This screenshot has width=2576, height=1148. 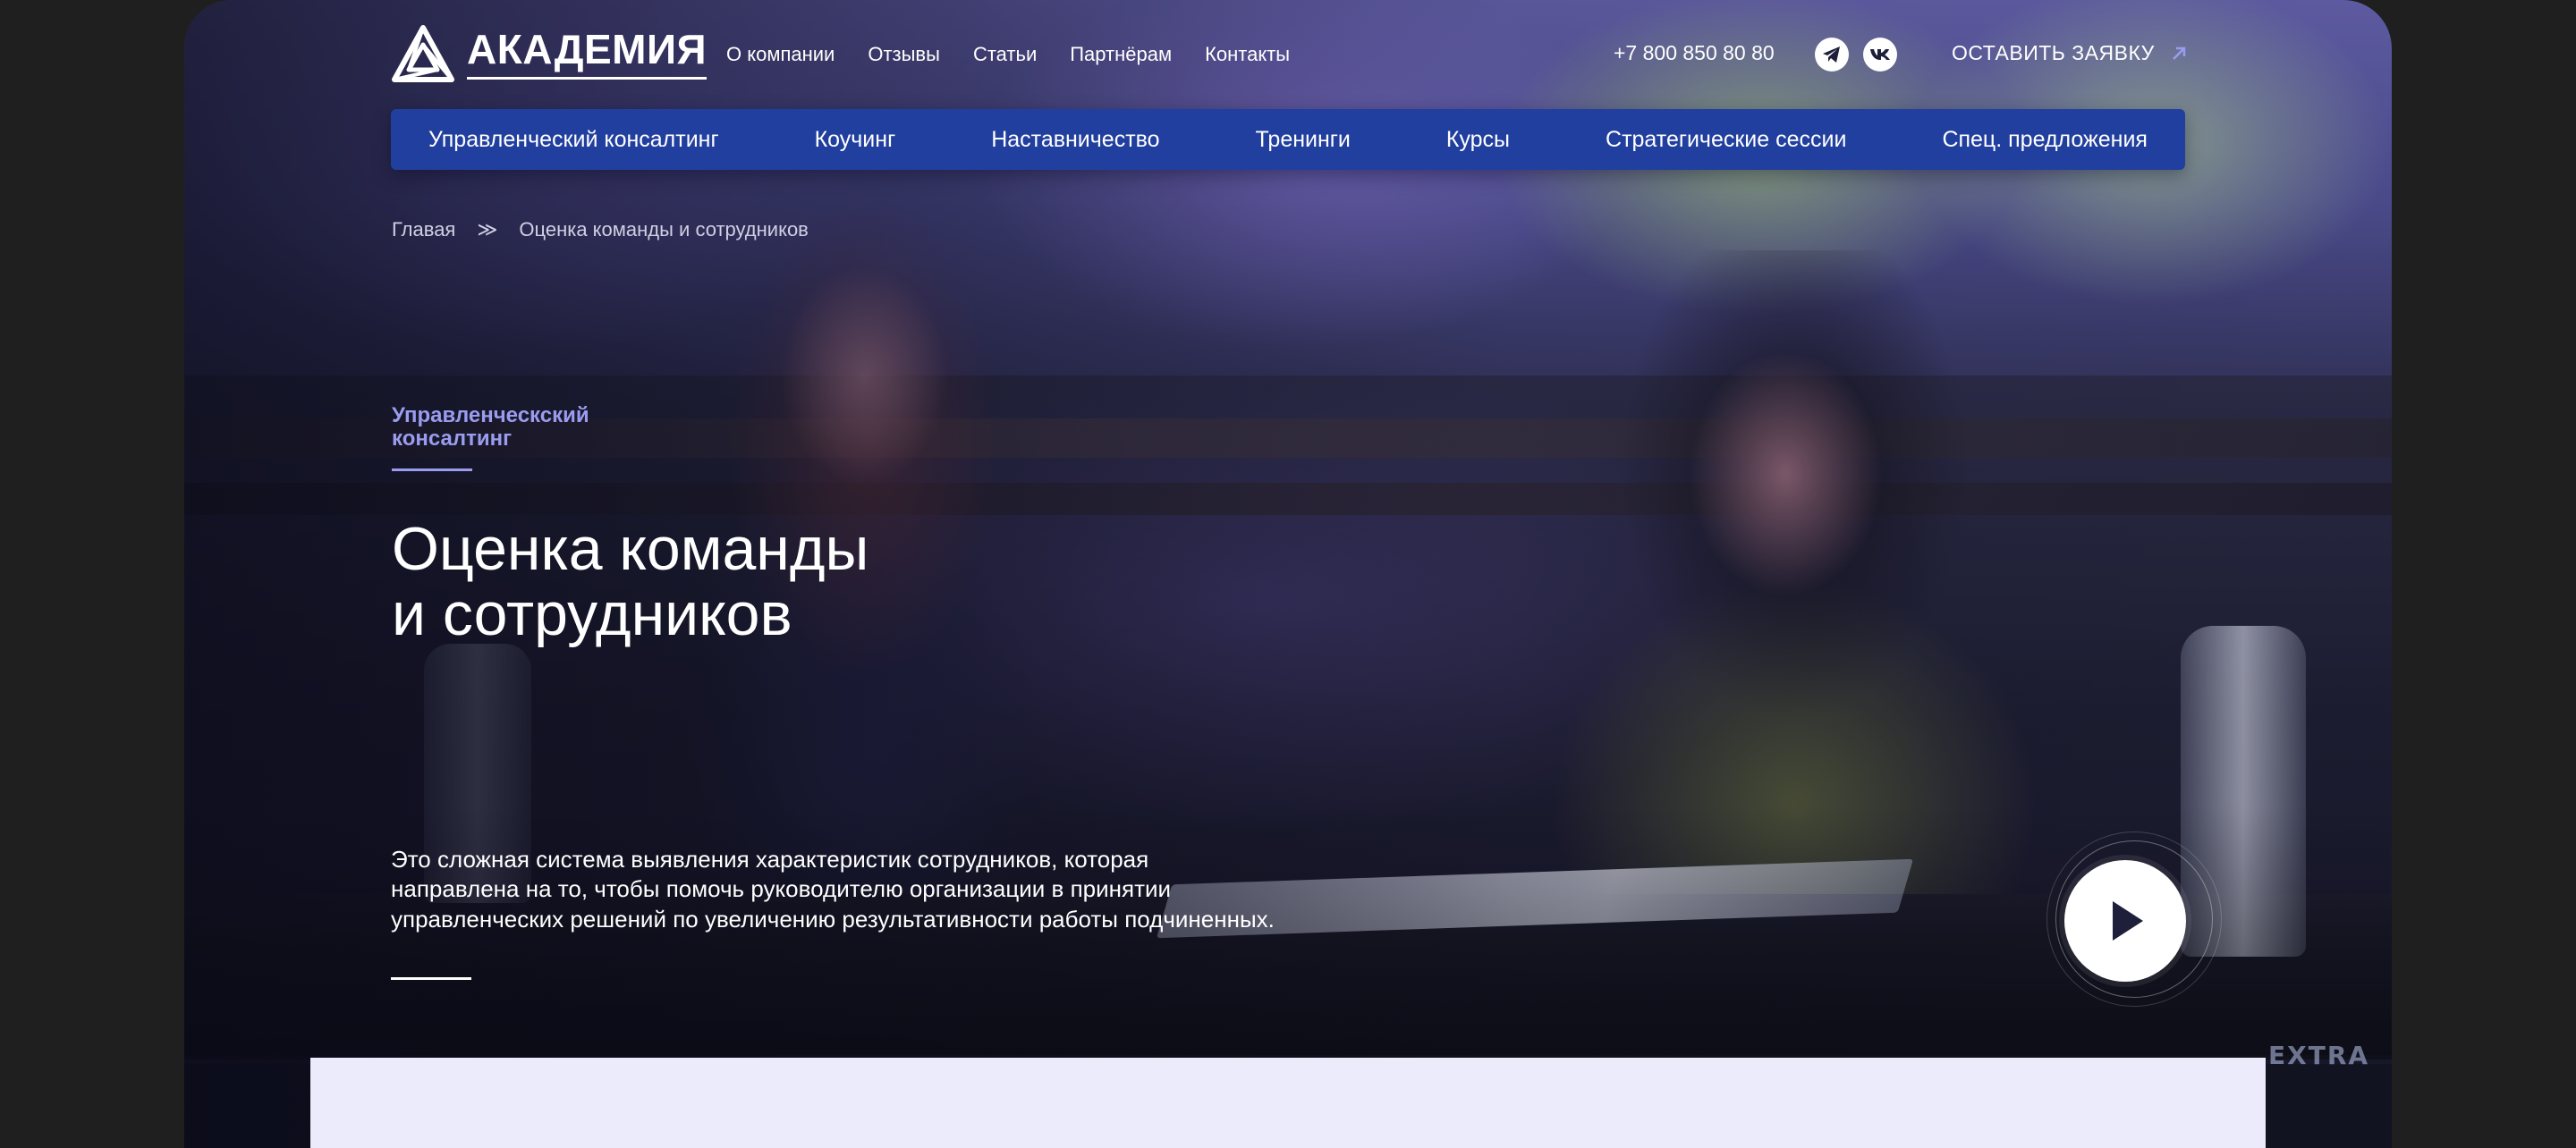 What do you see at coordinates (1856, 55) in the screenshot?
I see `social-links` at bounding box center [1856, 55].